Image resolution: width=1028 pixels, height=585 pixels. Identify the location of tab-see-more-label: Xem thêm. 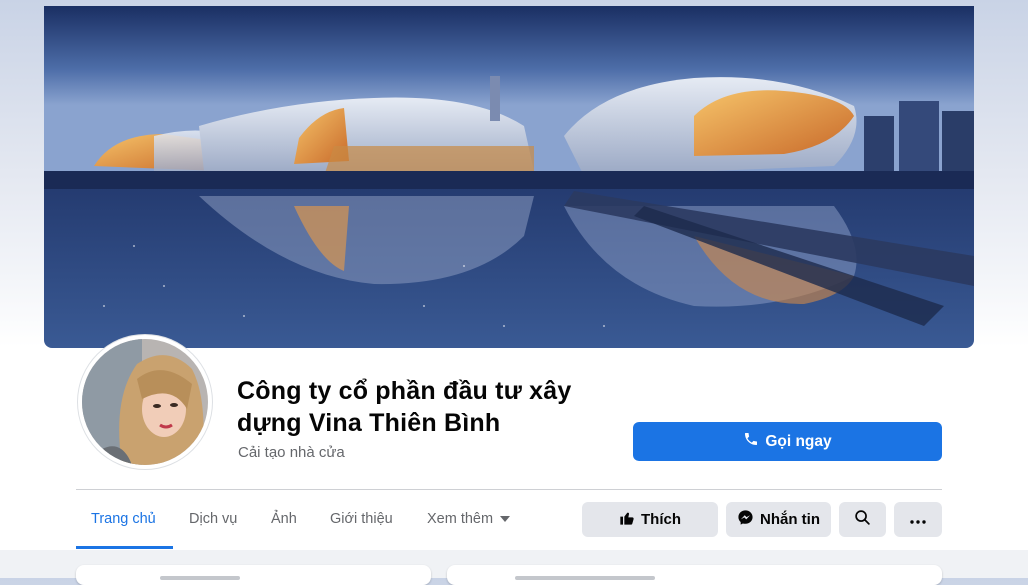
(460, 519).